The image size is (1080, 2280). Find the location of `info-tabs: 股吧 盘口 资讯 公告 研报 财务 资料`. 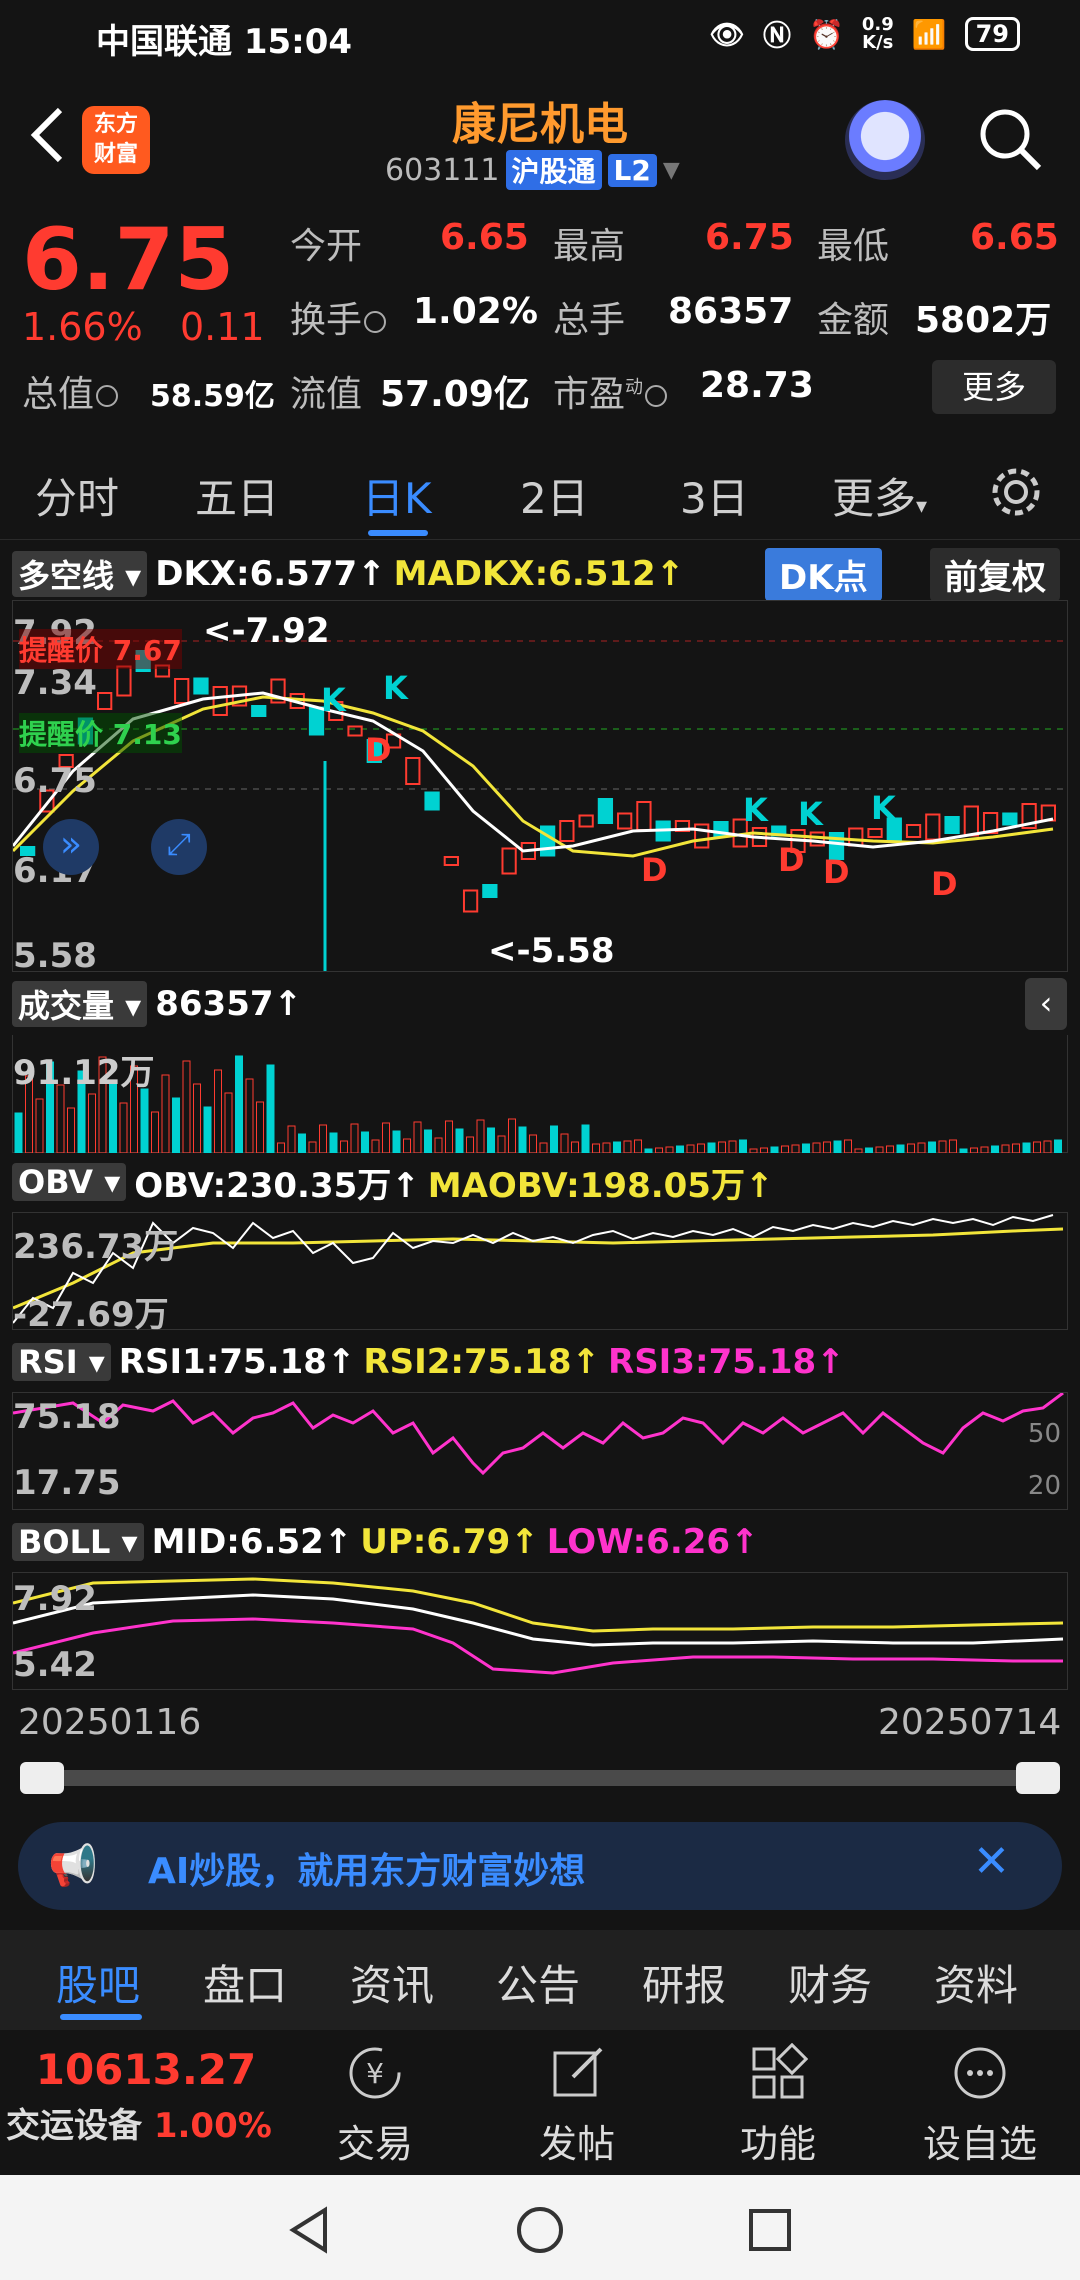

info-tabs: 股吧 盘口 资讯 公告 研报 财务 资料 is located at coordinates (540, 1980).